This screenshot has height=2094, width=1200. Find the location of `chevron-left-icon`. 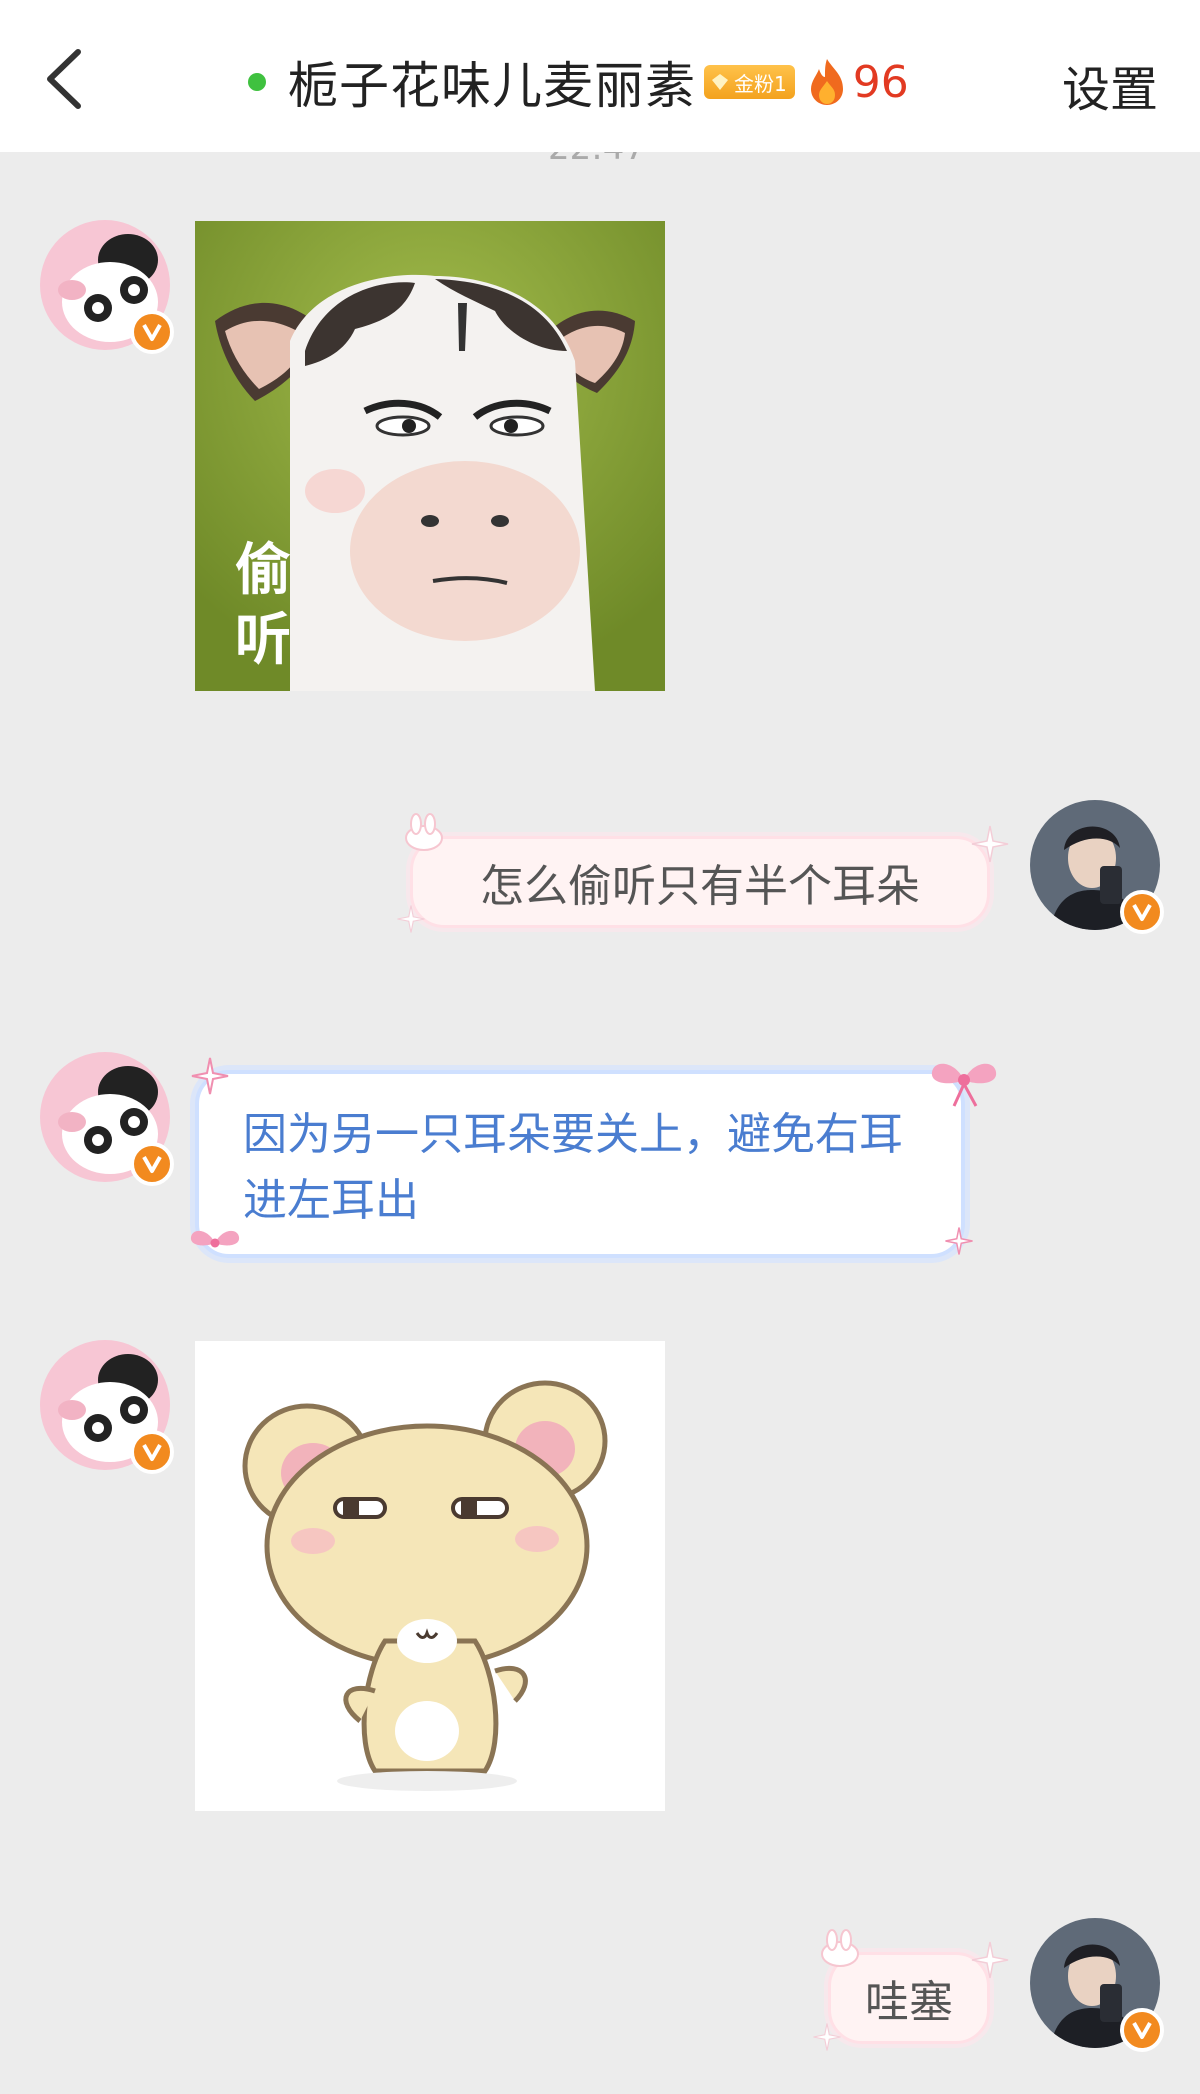

chevron-left-icon is located at coordinates (64, 79).